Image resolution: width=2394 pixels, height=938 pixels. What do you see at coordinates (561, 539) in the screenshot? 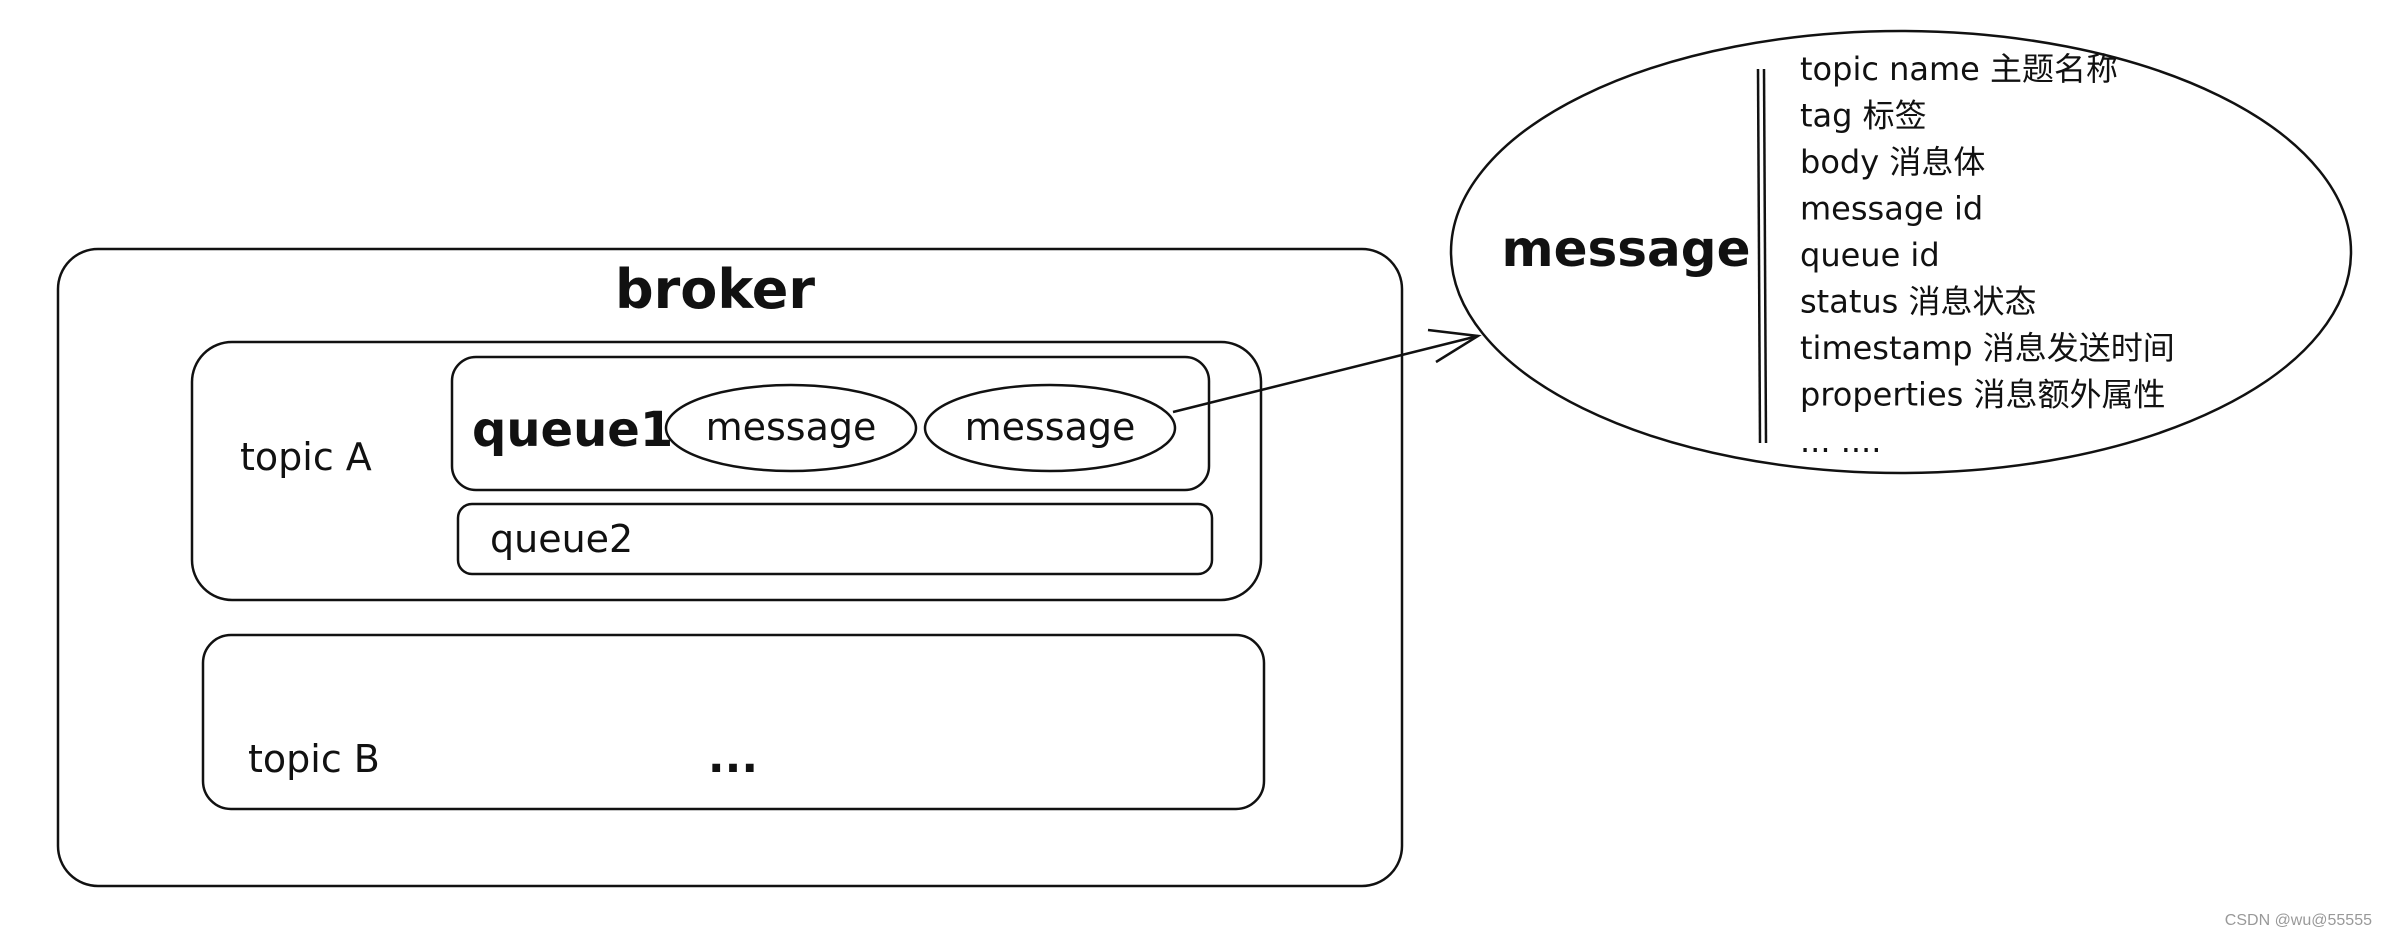
I see `queue2-label: queue2` at bounding box center [561, 539].